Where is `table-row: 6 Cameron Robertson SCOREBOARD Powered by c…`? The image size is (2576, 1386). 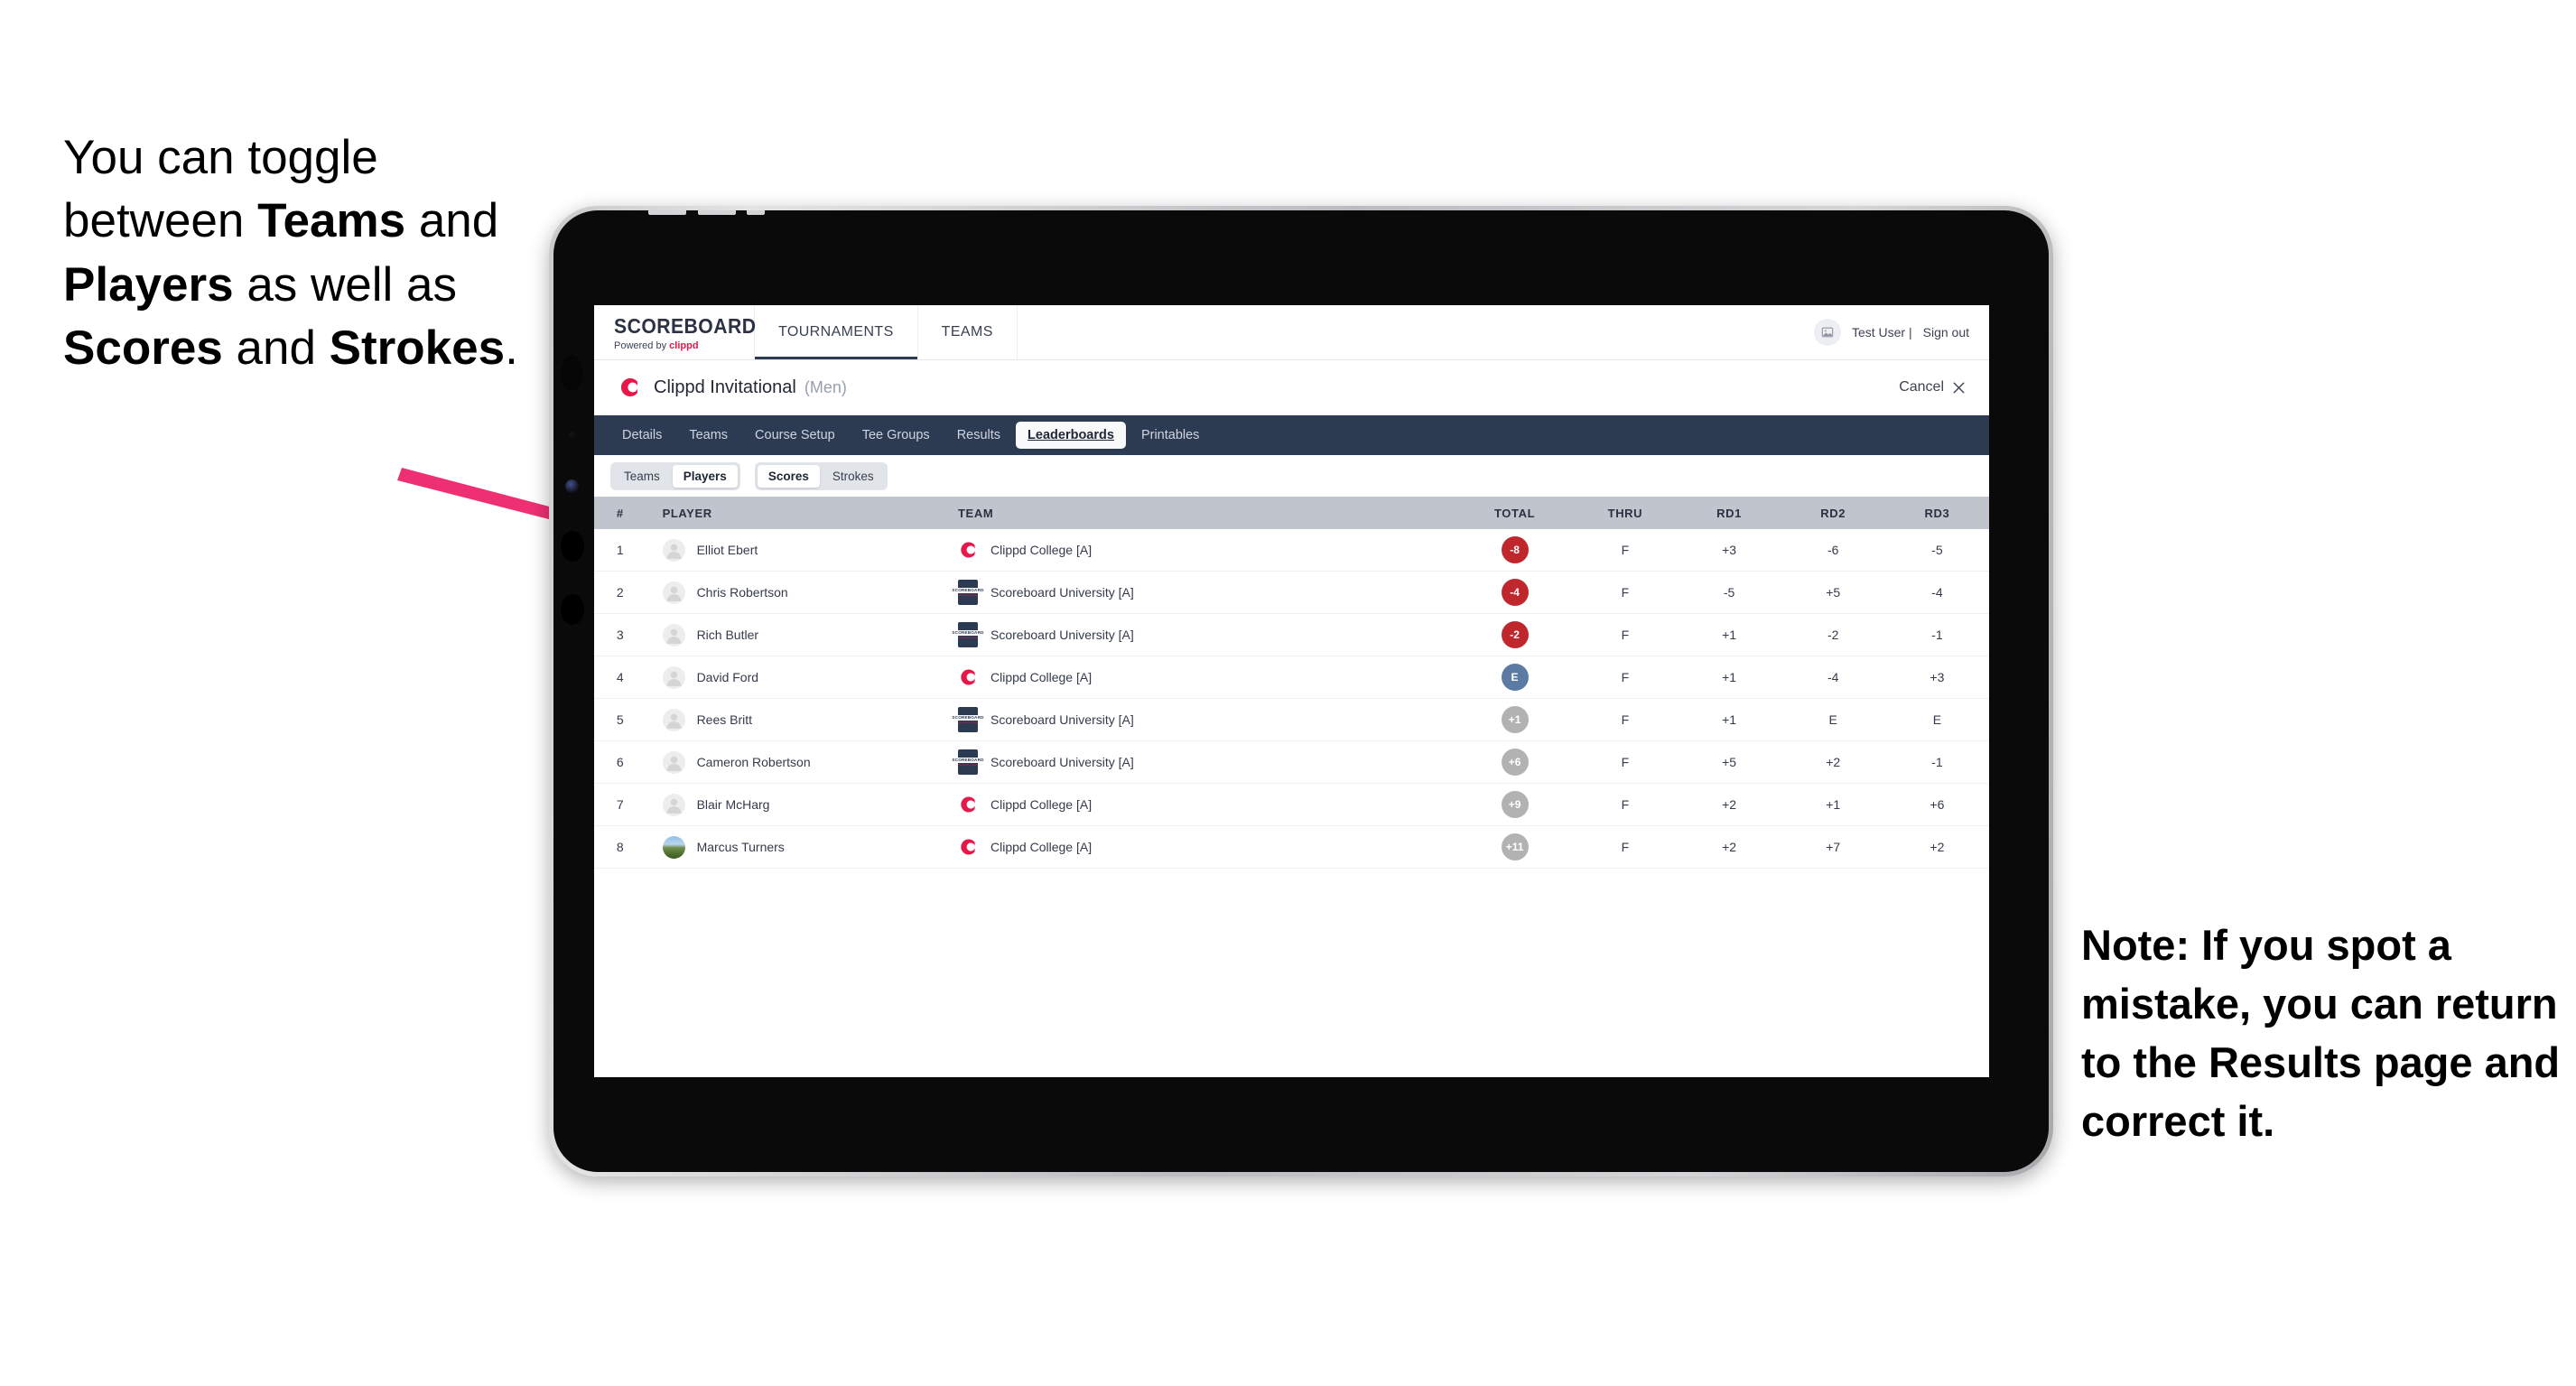
table-row: 6 Cameron Robertson SCOREBOARD Powered by c… is located at coordinates (1291, 762).